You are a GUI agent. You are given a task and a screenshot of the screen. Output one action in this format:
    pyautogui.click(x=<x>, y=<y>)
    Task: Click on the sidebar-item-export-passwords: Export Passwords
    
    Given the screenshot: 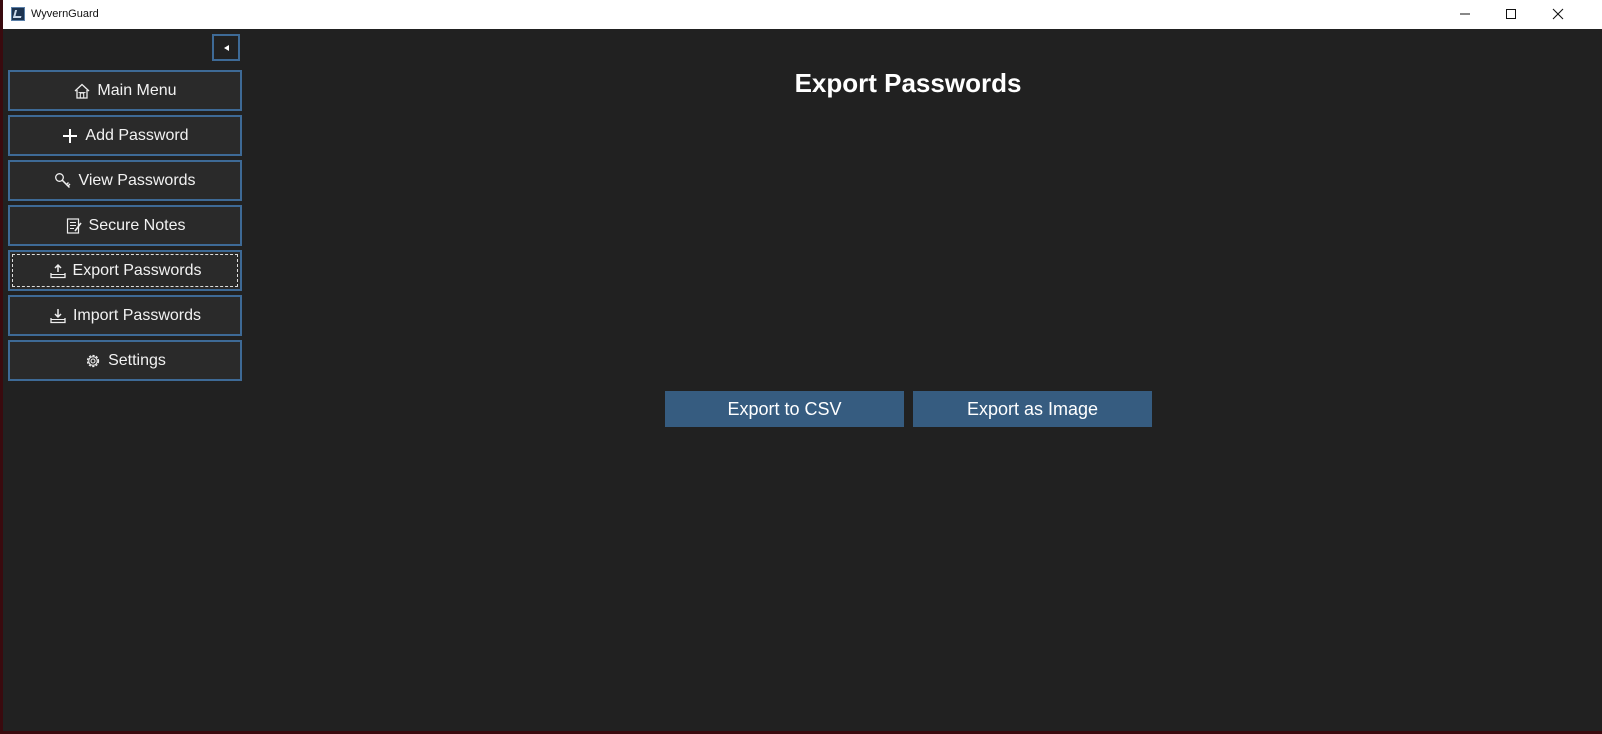 What is the action you would take?
    pyautogui.click(x=125, y=270)
    